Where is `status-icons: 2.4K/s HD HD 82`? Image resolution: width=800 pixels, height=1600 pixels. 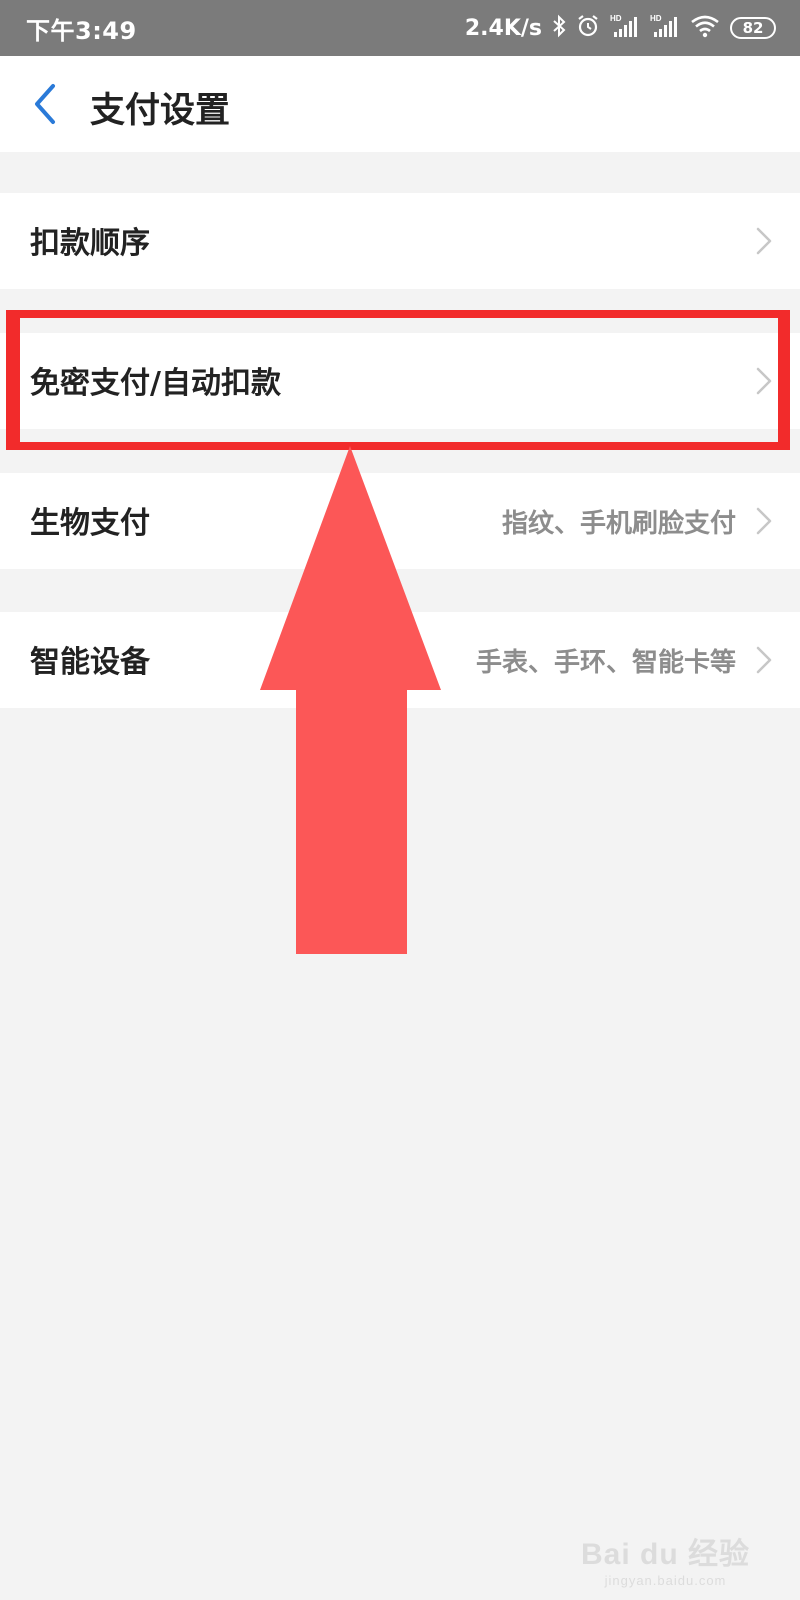 status-icons: 2.4K/s HD HD 82 is located at coordinates (620, 28).